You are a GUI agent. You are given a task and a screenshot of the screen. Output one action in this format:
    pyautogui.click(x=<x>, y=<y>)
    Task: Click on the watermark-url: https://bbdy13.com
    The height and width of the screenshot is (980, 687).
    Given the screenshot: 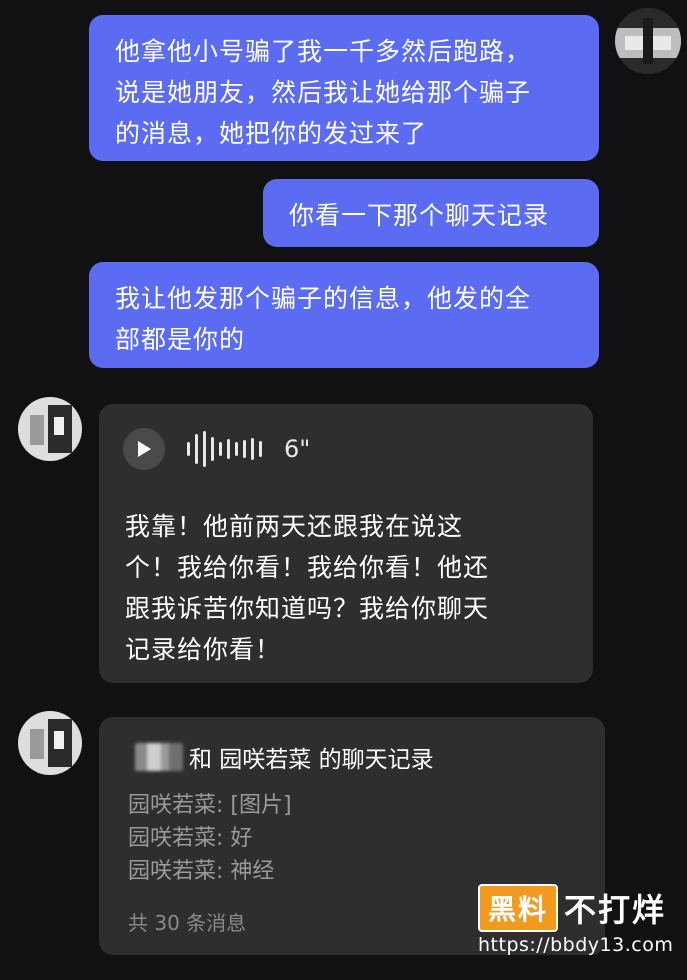 What is the action you would take?
    pyautogui.click(x=576, y=945)
    